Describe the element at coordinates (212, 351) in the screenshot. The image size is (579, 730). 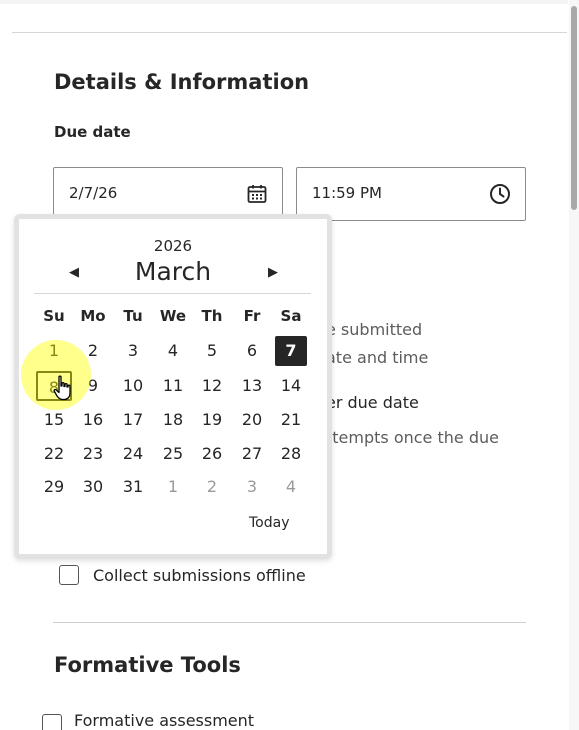
I see `day-cell: 5` at that location.